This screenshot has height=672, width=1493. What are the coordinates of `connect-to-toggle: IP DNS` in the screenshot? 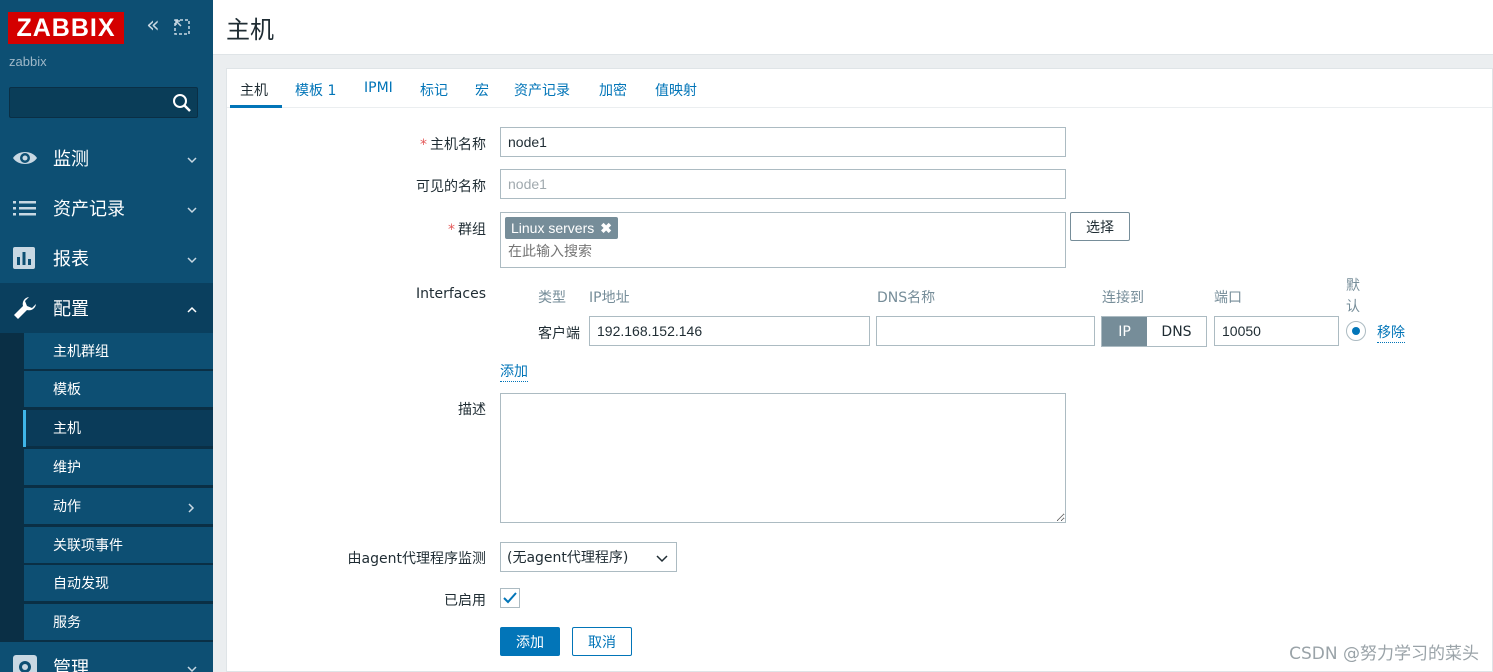 It's located at (1154, 331).